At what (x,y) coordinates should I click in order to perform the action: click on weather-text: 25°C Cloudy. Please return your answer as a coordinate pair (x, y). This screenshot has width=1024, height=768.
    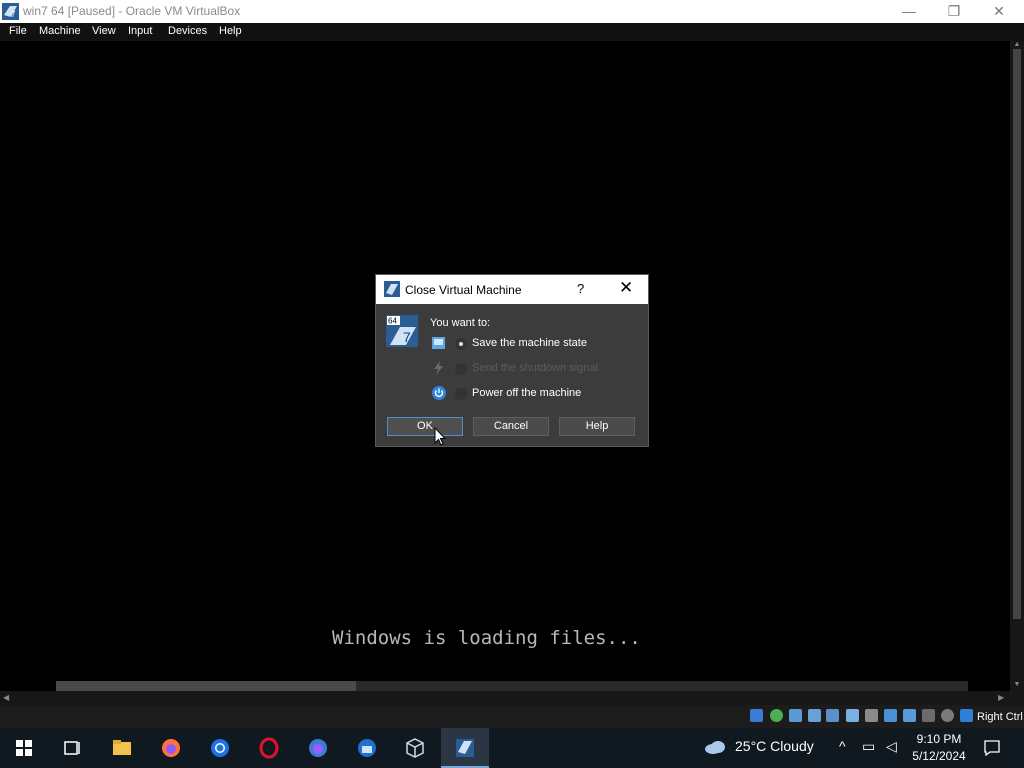
    Looking at the image, I should click on (774, 746).